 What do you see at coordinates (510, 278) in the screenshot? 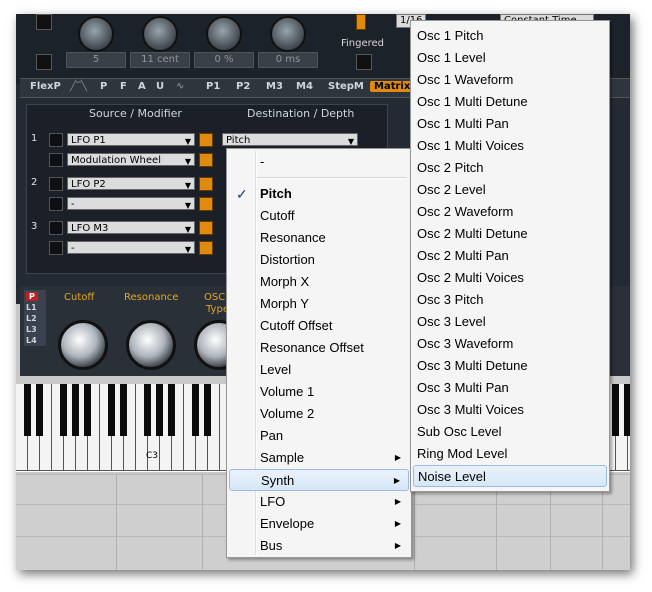
I see `menu-item-osc-2-multi-voices: Osc 2 Multi Voices` at bounding box center [510, 278].